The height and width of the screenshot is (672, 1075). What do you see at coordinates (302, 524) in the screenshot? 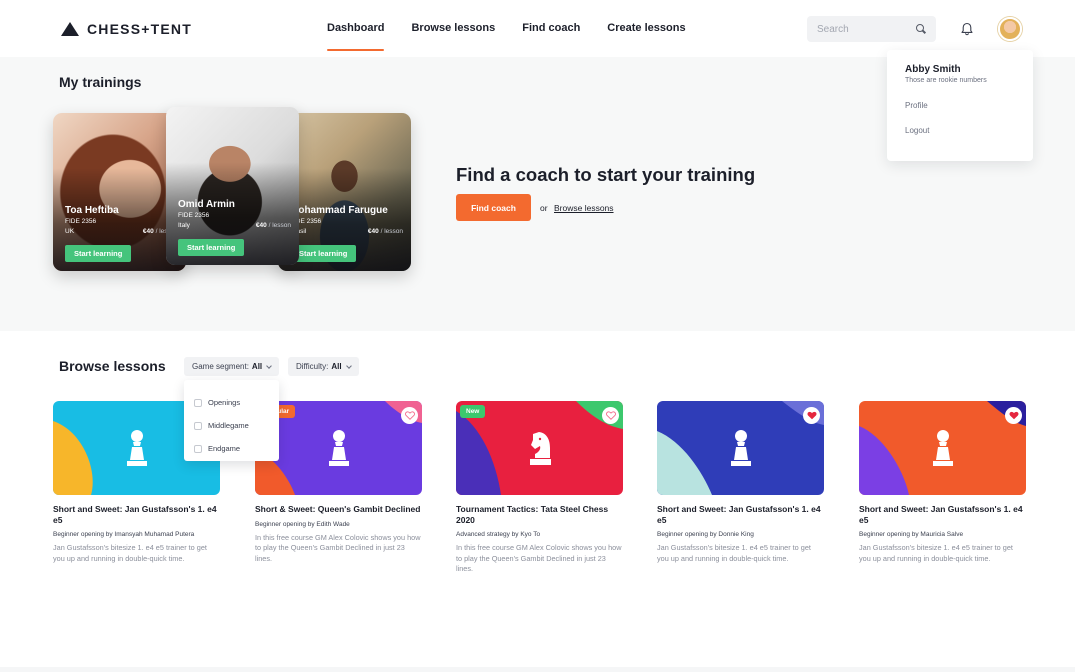
I see `lesson-meta: Beginner opening by Edith Wade` at bounding box center [302, 524].